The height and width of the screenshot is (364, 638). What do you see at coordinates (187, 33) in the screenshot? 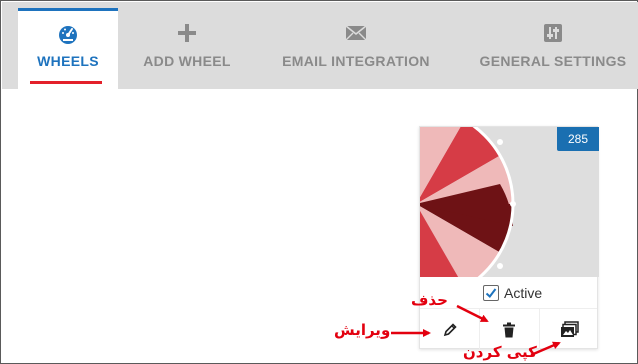
I see `plus-icon` at bounding box center [187, 33].